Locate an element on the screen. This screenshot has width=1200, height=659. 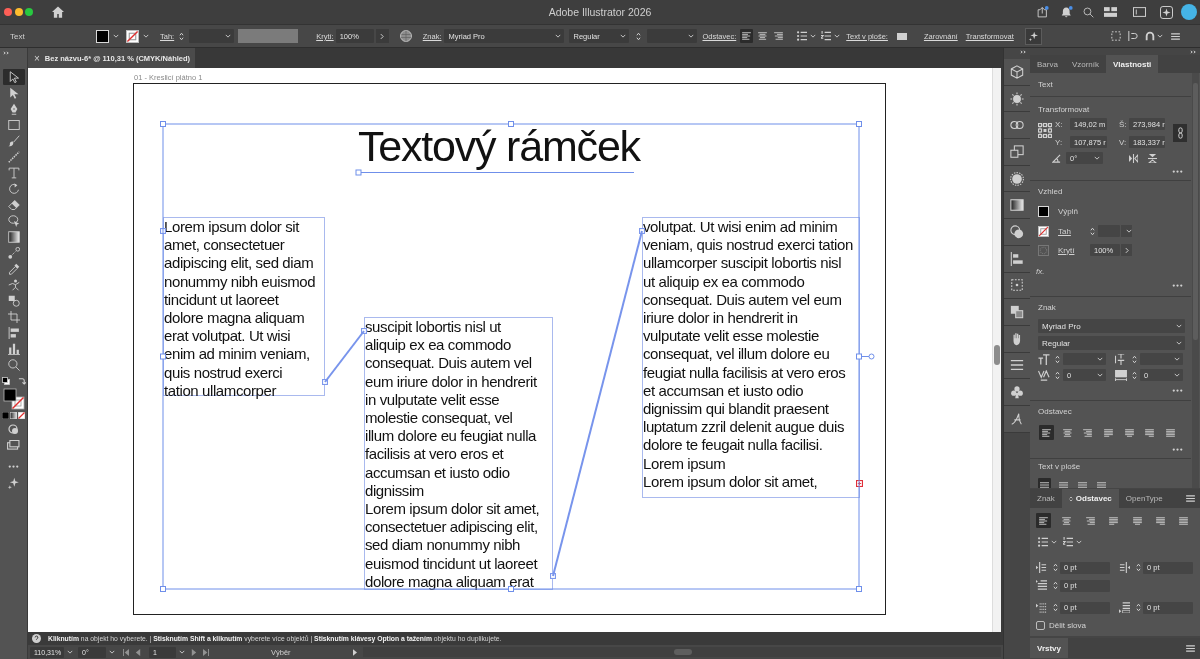
gradient-swatch-icon is located at coordinates (13, 415).